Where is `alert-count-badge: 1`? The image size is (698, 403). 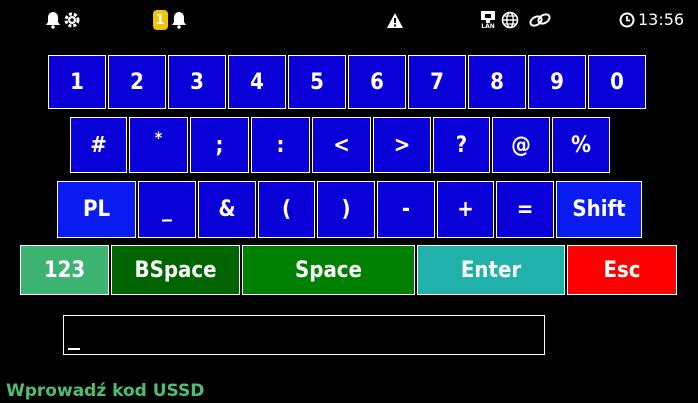 alert-count-badge: 1 is located at coordinates (160, 20).